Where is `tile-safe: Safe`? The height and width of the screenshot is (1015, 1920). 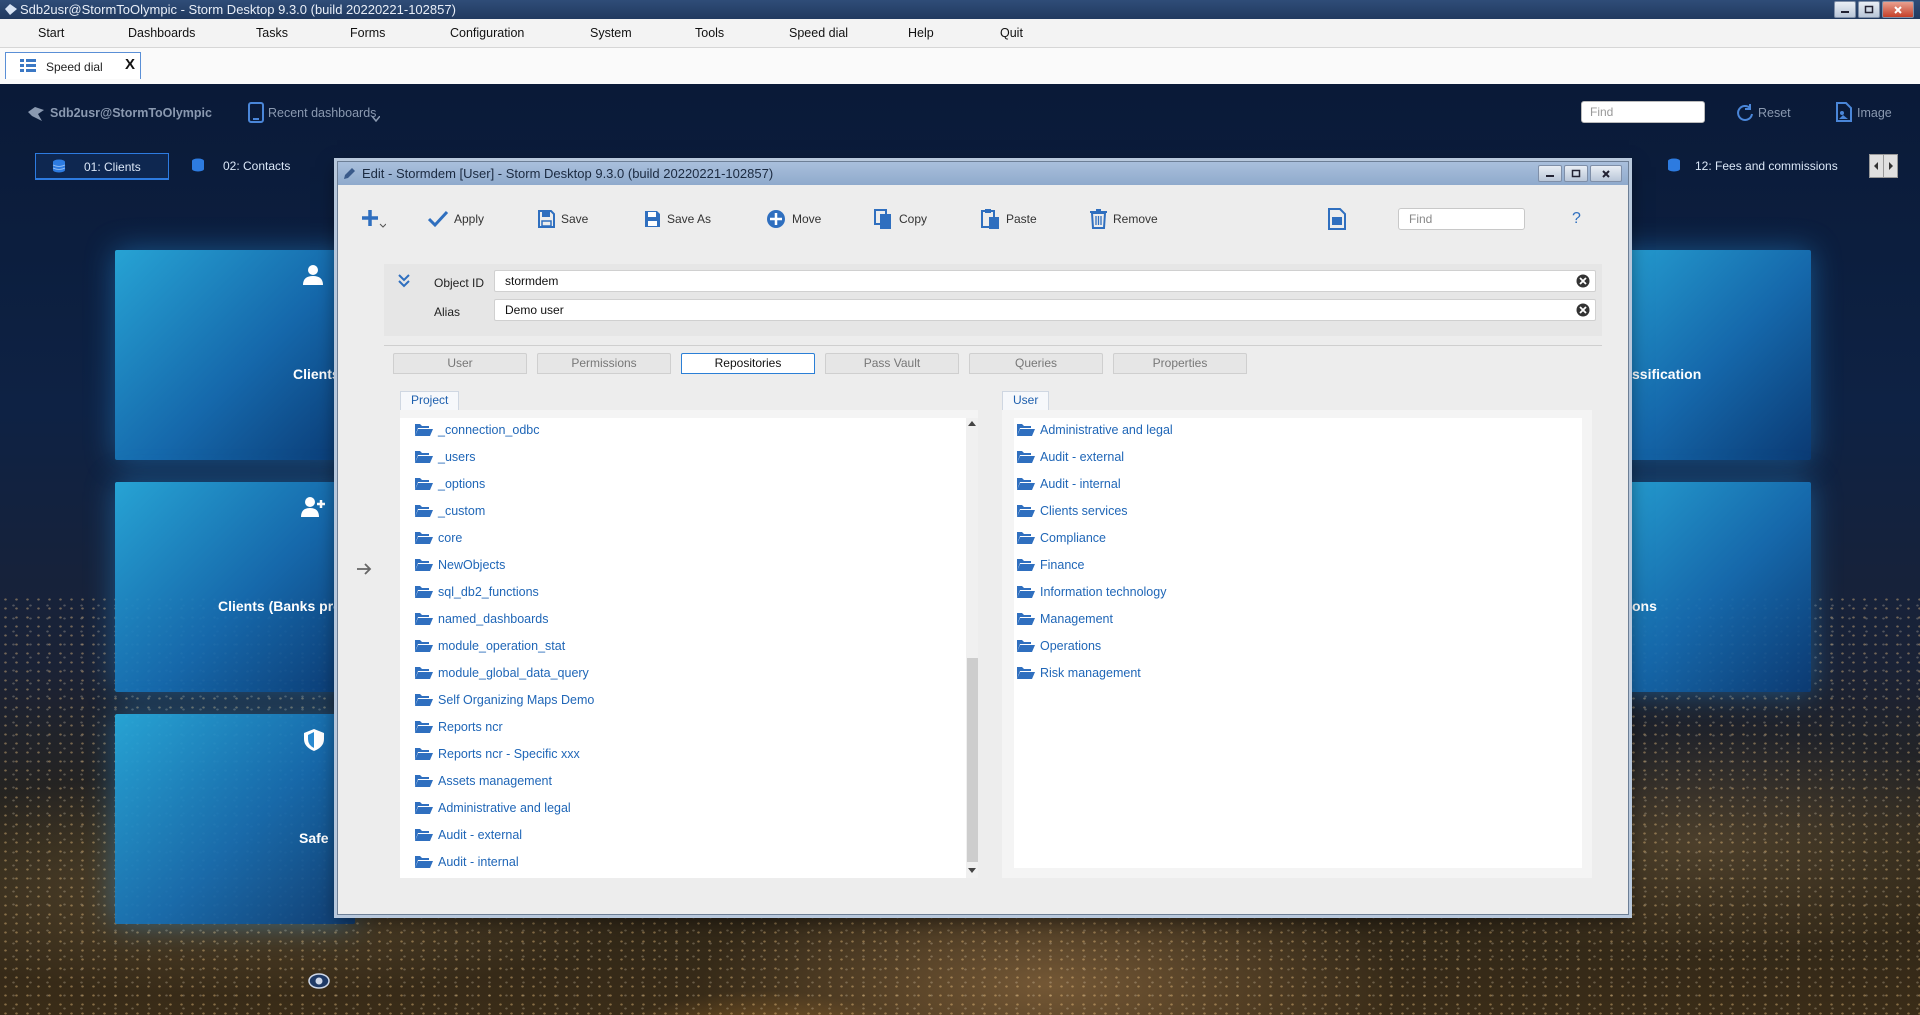 tile-safe: Safe is located at coordinates (235, 819).